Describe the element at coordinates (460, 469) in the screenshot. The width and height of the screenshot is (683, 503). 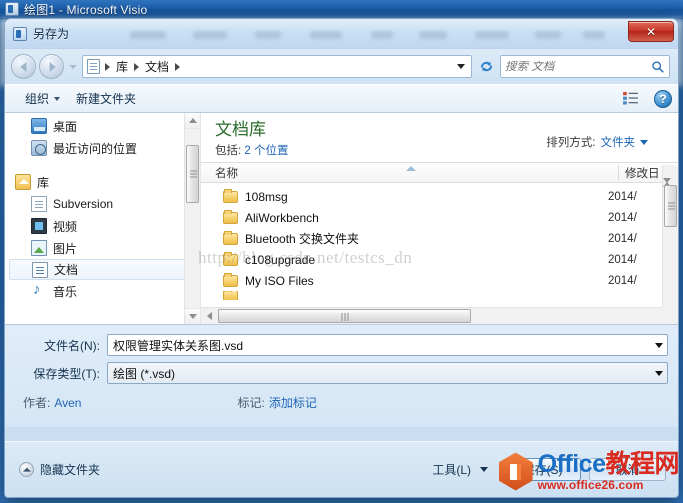
I see `tools-button: 工具(L)` at that location.